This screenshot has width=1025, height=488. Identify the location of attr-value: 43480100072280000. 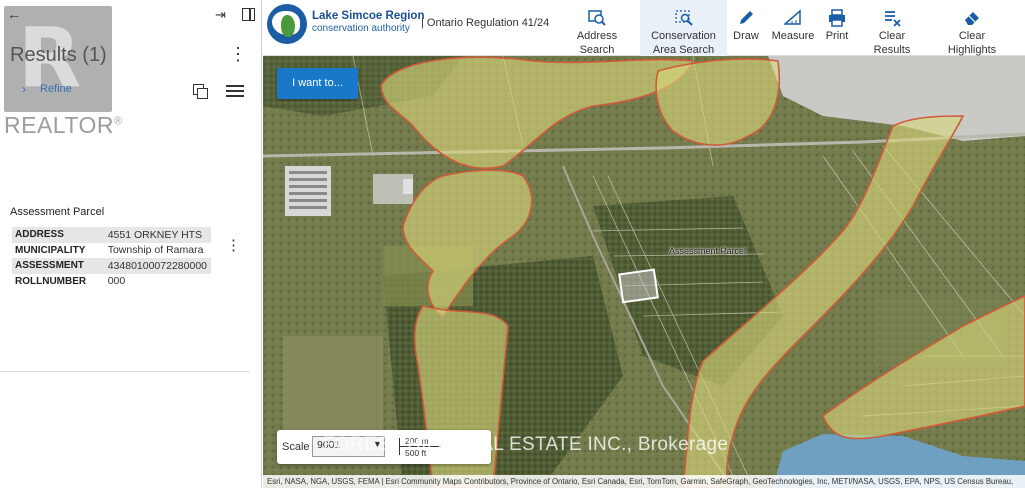
(157, 266).